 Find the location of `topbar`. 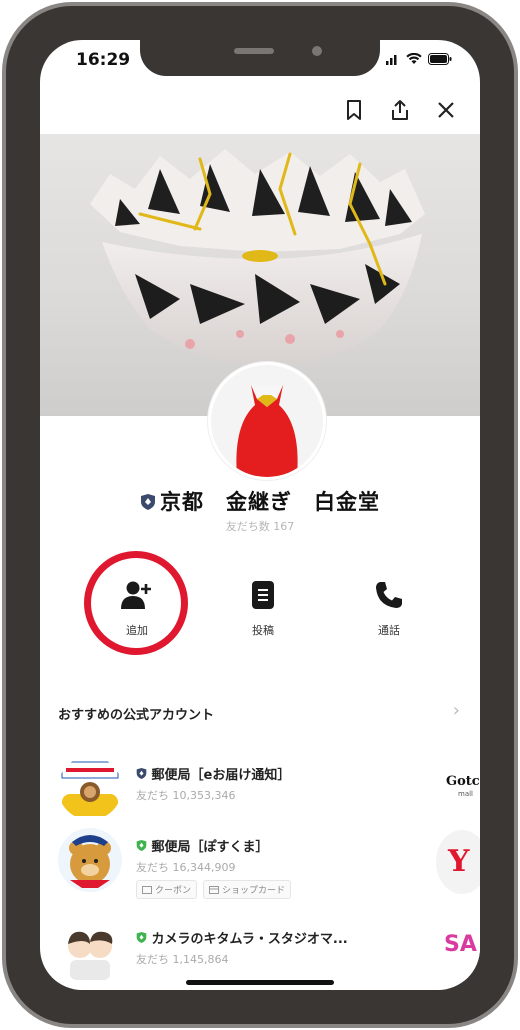

topbar is located at coordinates (400, 110).